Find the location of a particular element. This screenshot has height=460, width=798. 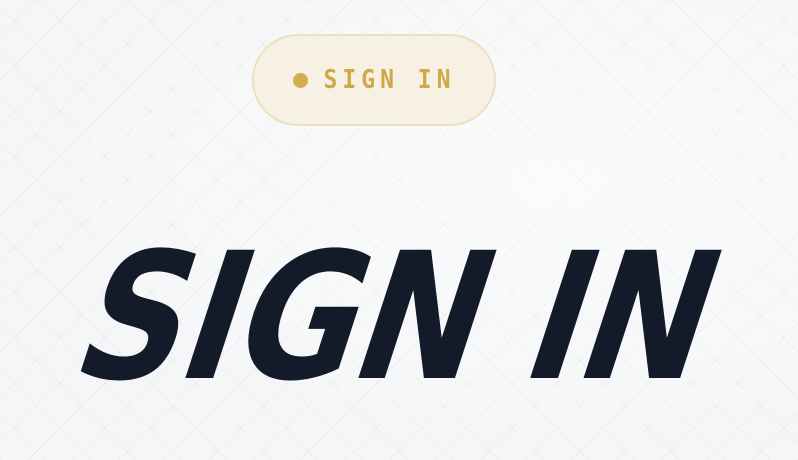

badge-label: SIGN IN is located at coordinates (389, 79).